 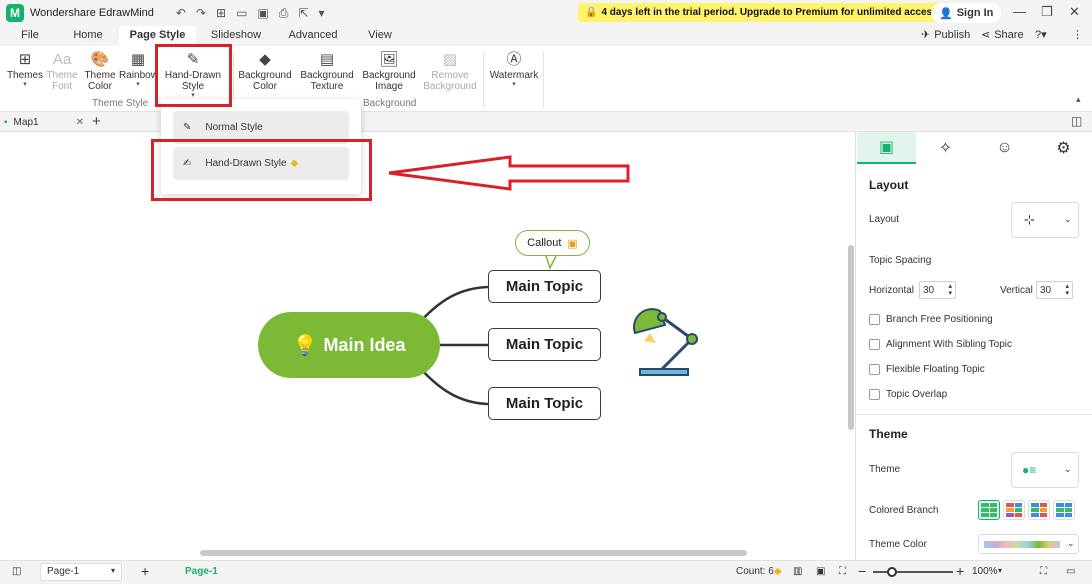 What do you see at coordinates (201, 13) in the screenshot?
I see `redo-icon: ↷` at bounding box center [201, 13].